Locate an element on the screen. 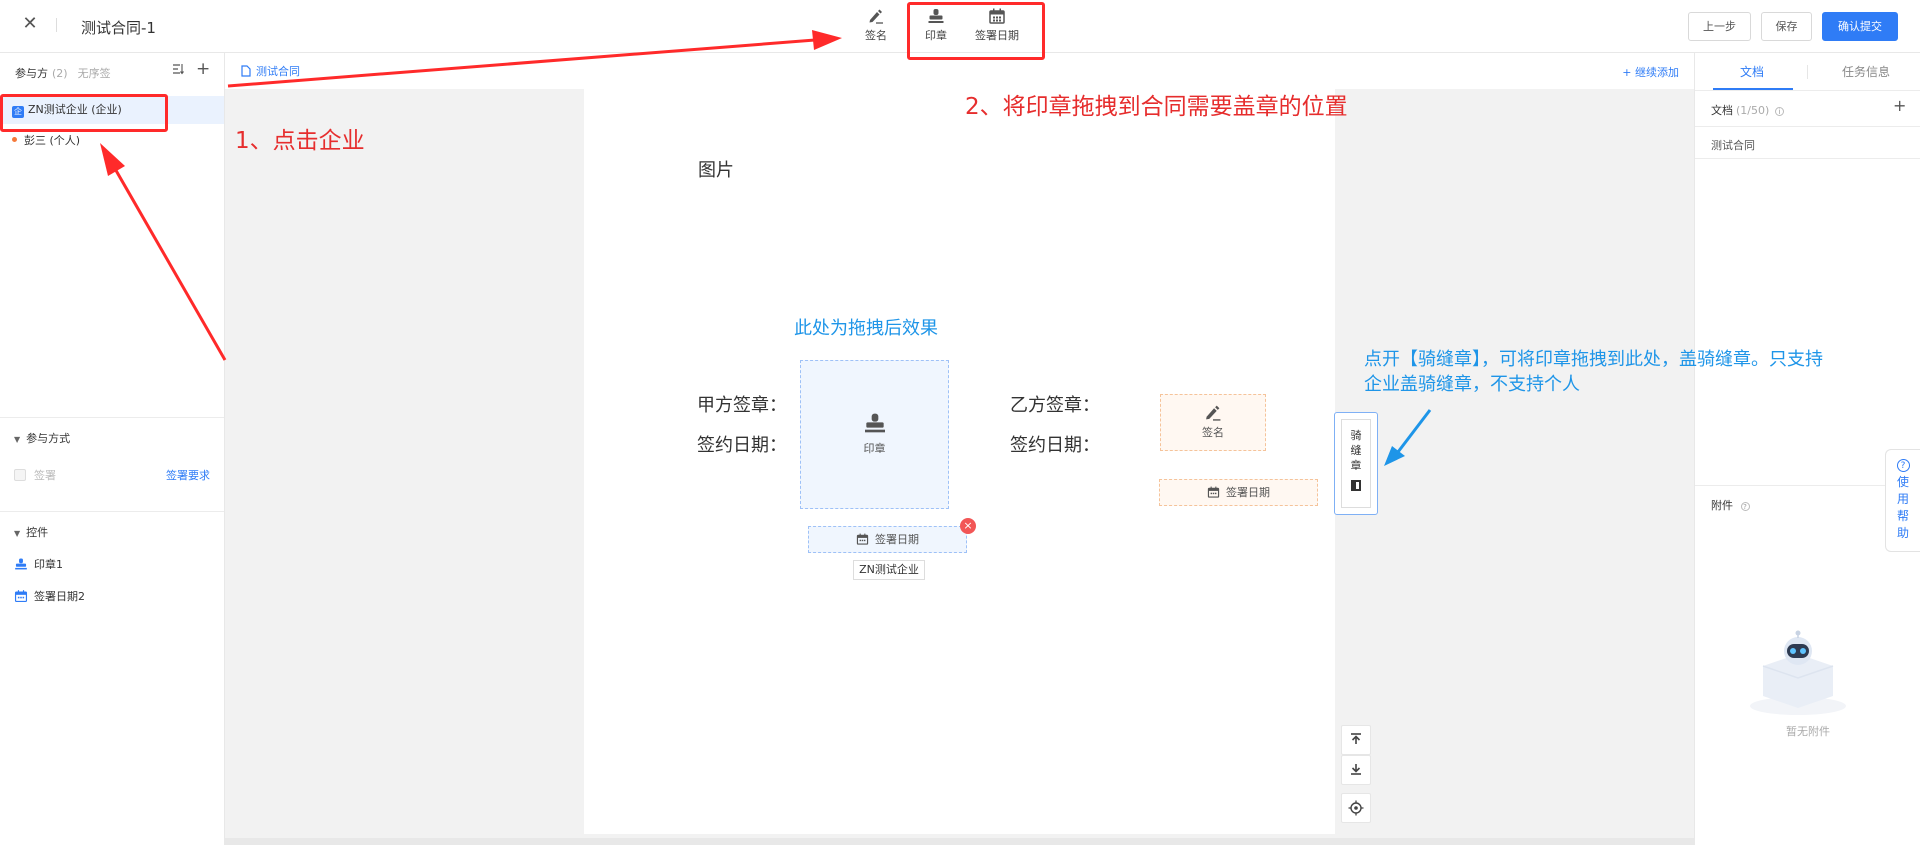 Image resolution: width=1920 pixels, height=845 pixels. caret-down-icon: ▼ is located at coordinates (17, 439).